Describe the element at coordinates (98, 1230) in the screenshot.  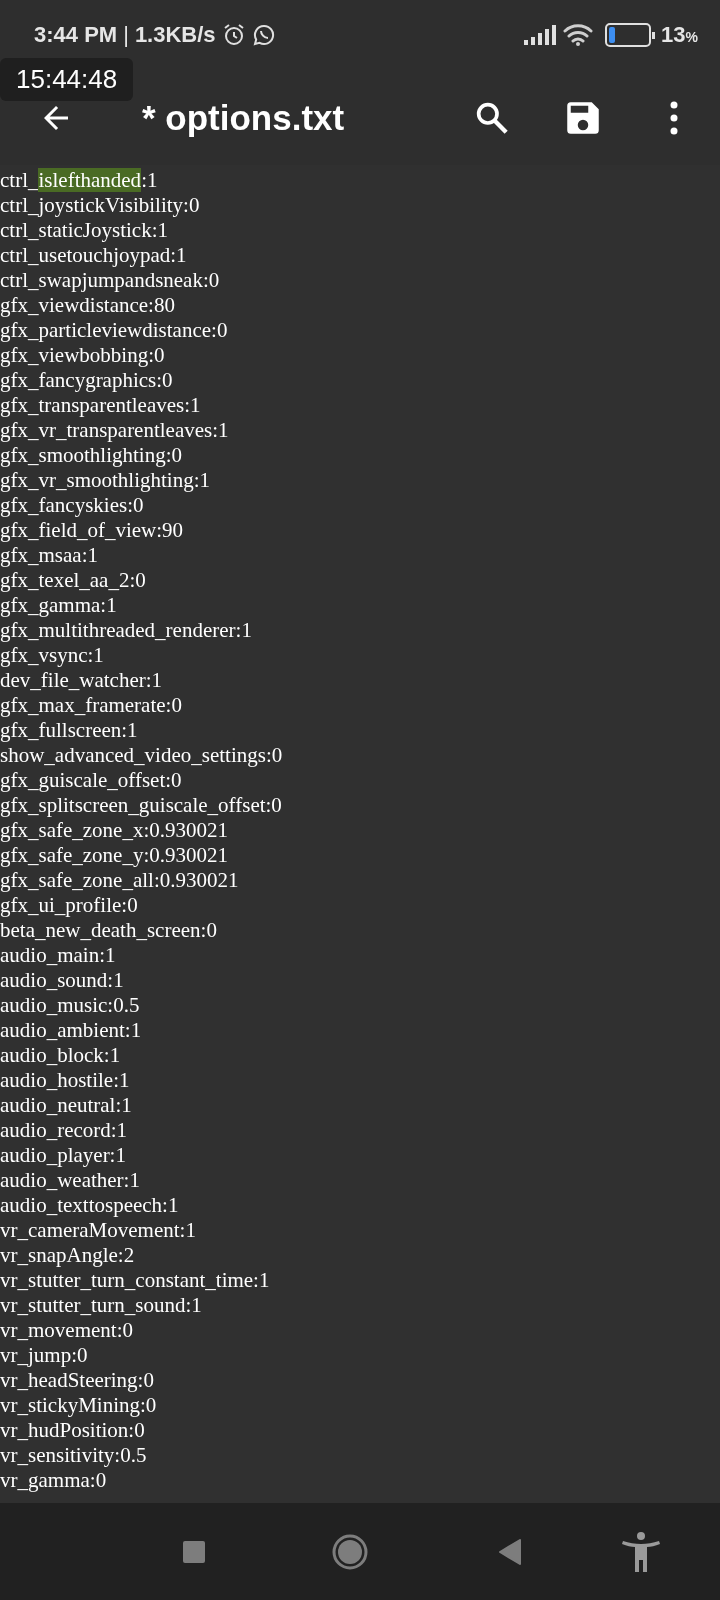
I see `text-line: vr_cameraMovement:1` at that location.